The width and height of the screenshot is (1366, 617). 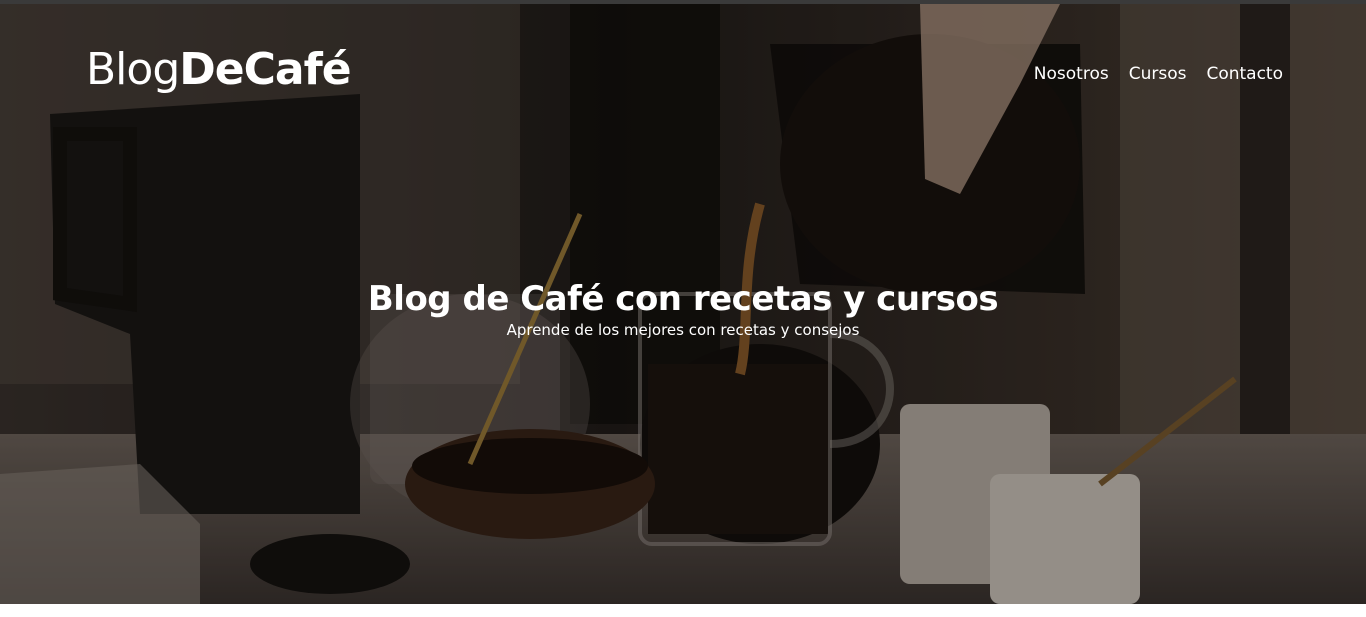 I want to click on site-logo: BlogDeCafé, so click(x=219, y=70).